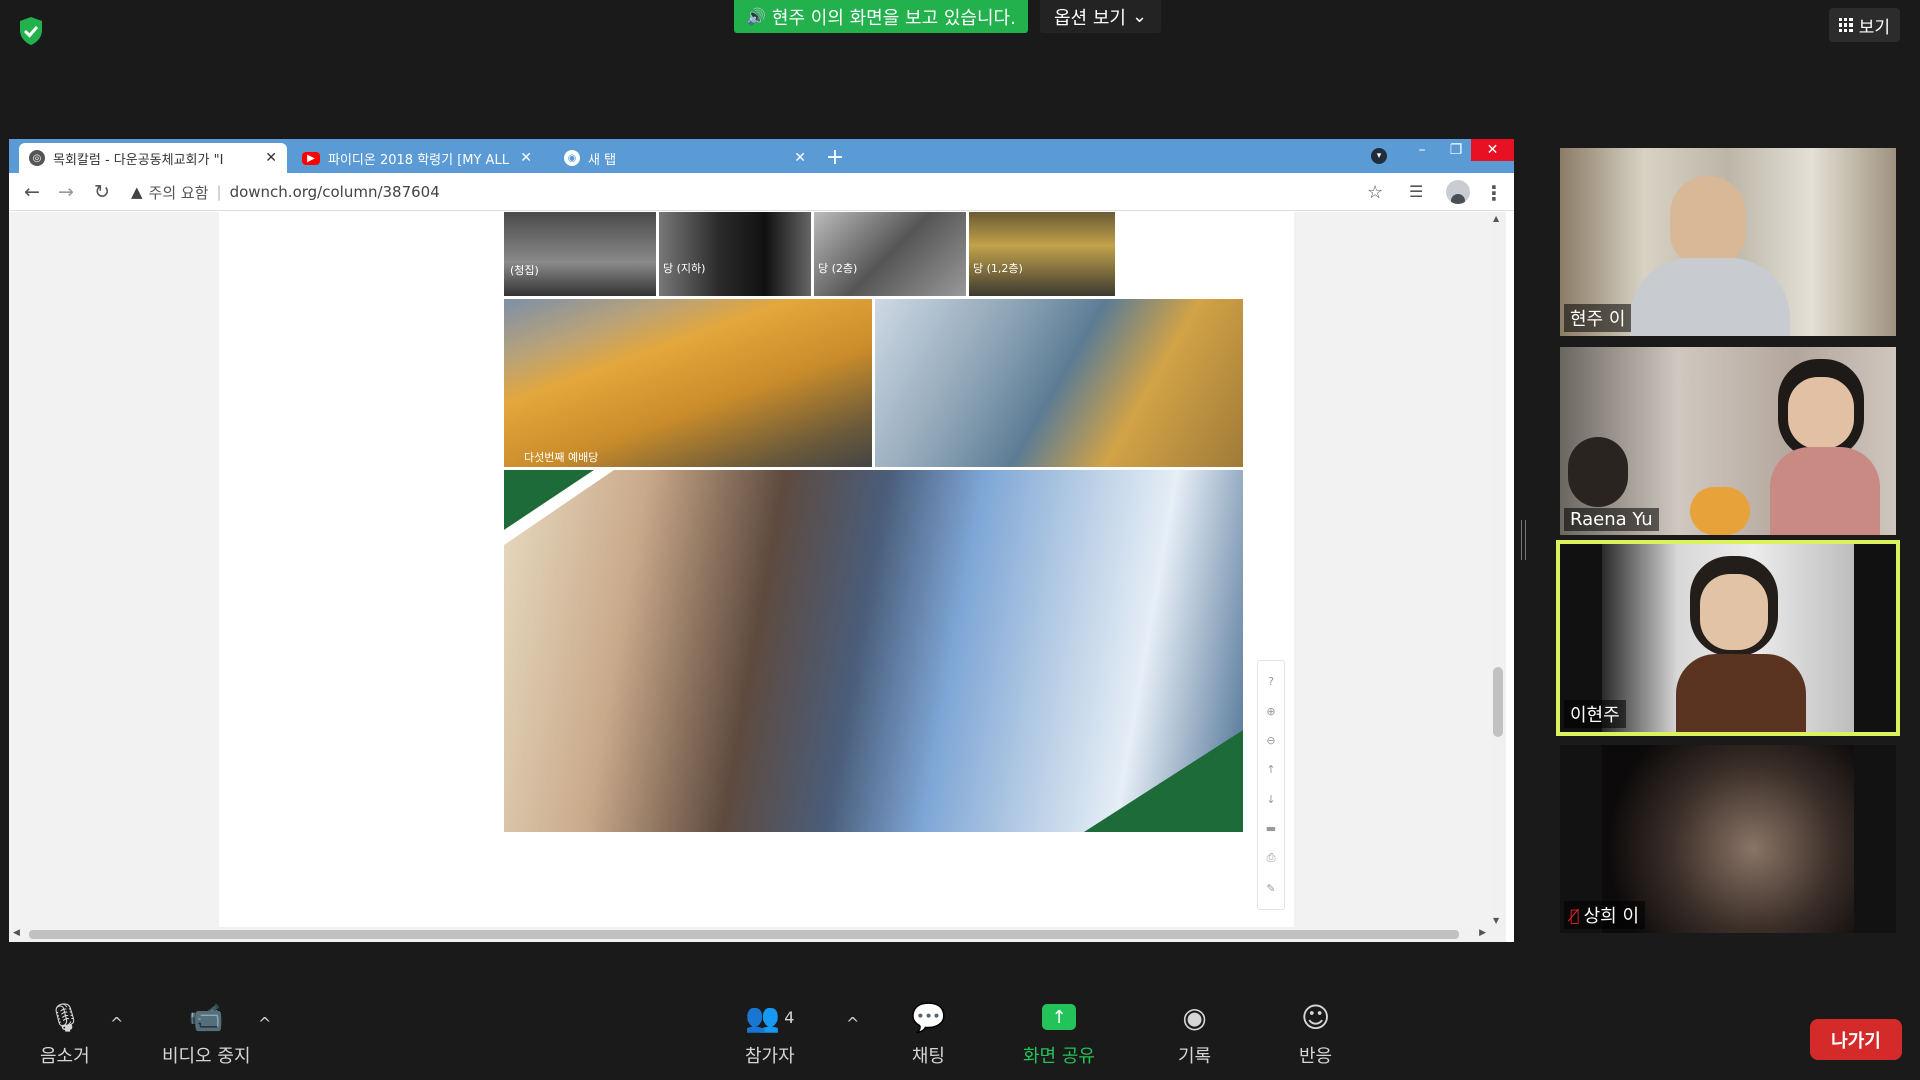  What do you see at coordinates (1059, 383) in the screenshot?
I see `glass-church-building-photo` at bounding box center [1059, 383].